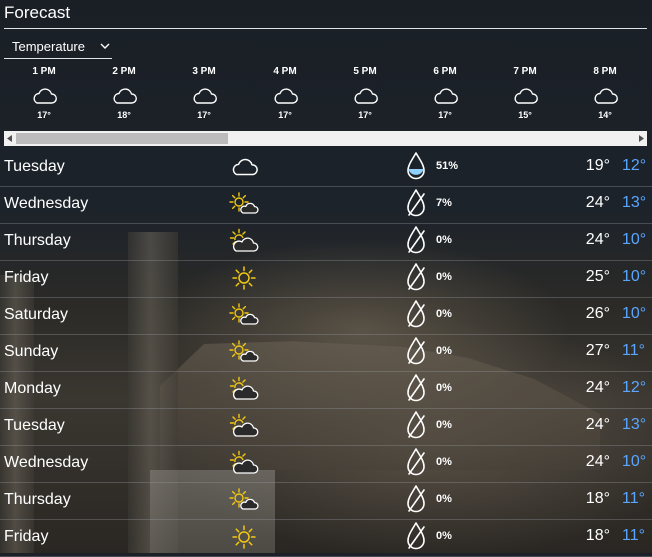 This screenshot has width=652, height=557. What do you see at coordinates (326, 501) in the screenshot?
I see `day-row: Thursday 0% 18° 11°` at bounding box center [326, 501].